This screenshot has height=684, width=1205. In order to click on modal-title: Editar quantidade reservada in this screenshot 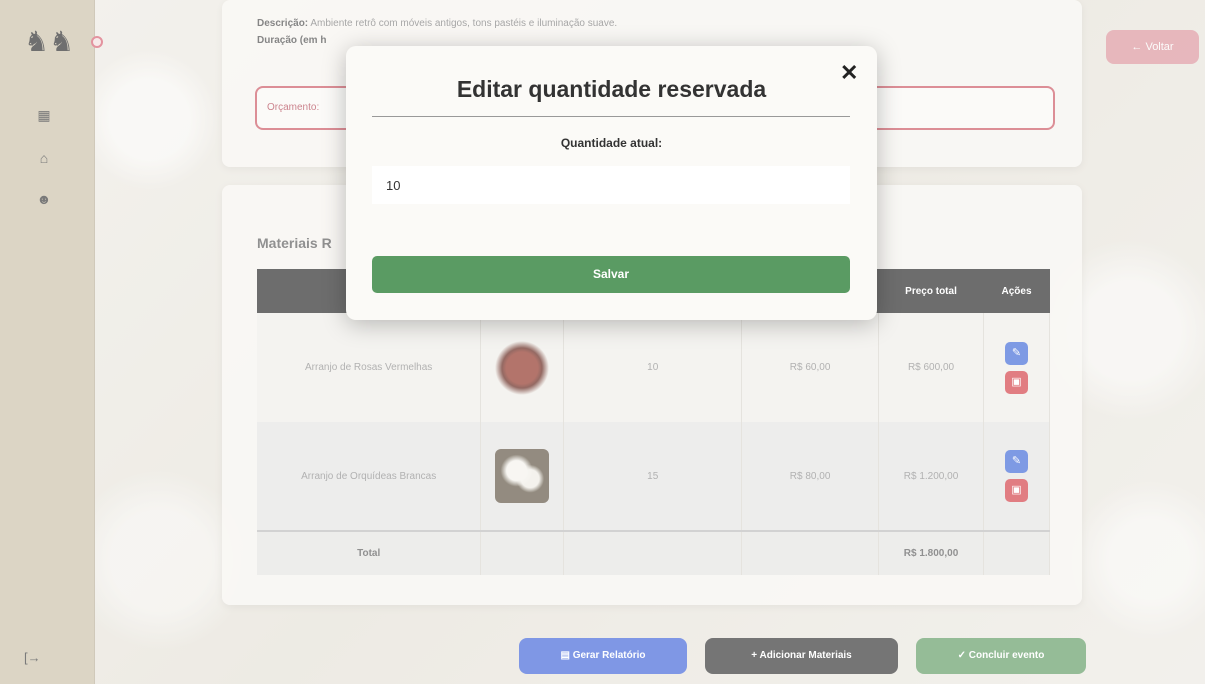, I will do `click(611, 89)`.